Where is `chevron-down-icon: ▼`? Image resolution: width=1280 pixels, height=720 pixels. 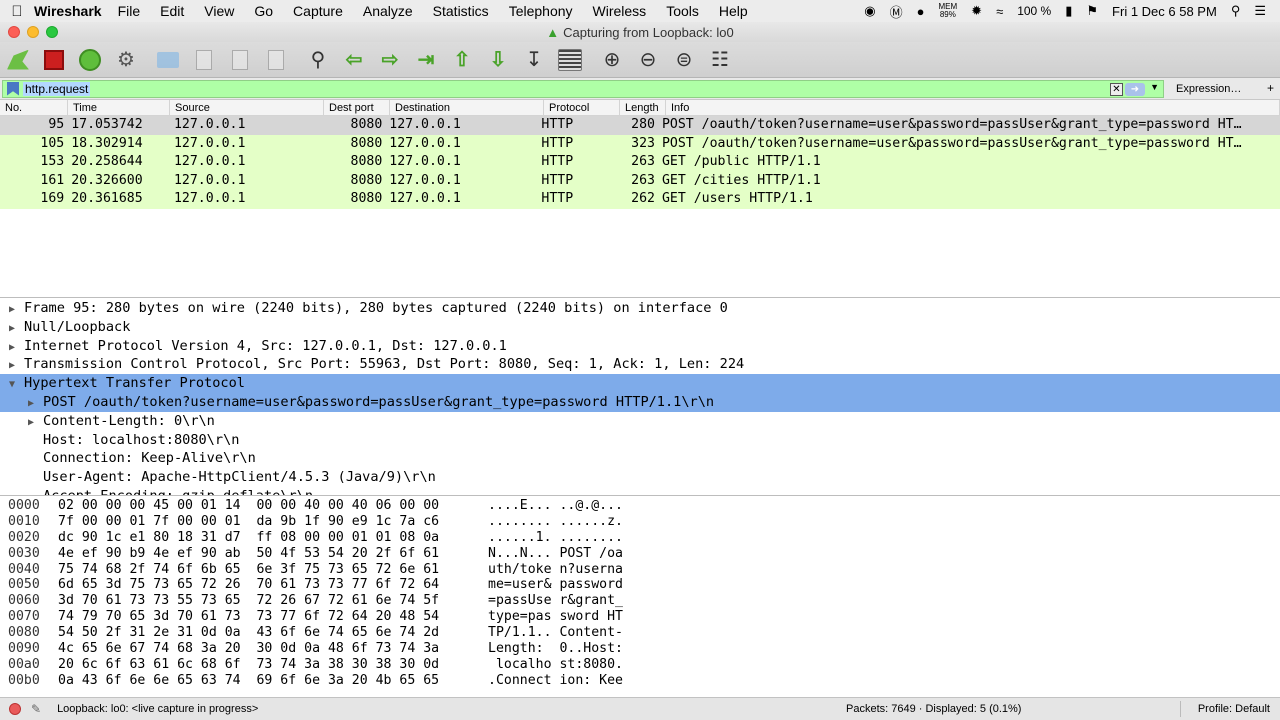
chevron-down-icon: ▼ is located at coordinates (1154, 87).